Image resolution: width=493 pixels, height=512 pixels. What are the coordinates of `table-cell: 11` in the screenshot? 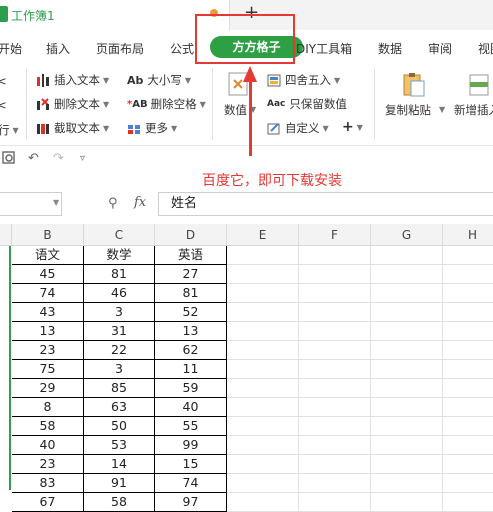 It's located at (191, 369).